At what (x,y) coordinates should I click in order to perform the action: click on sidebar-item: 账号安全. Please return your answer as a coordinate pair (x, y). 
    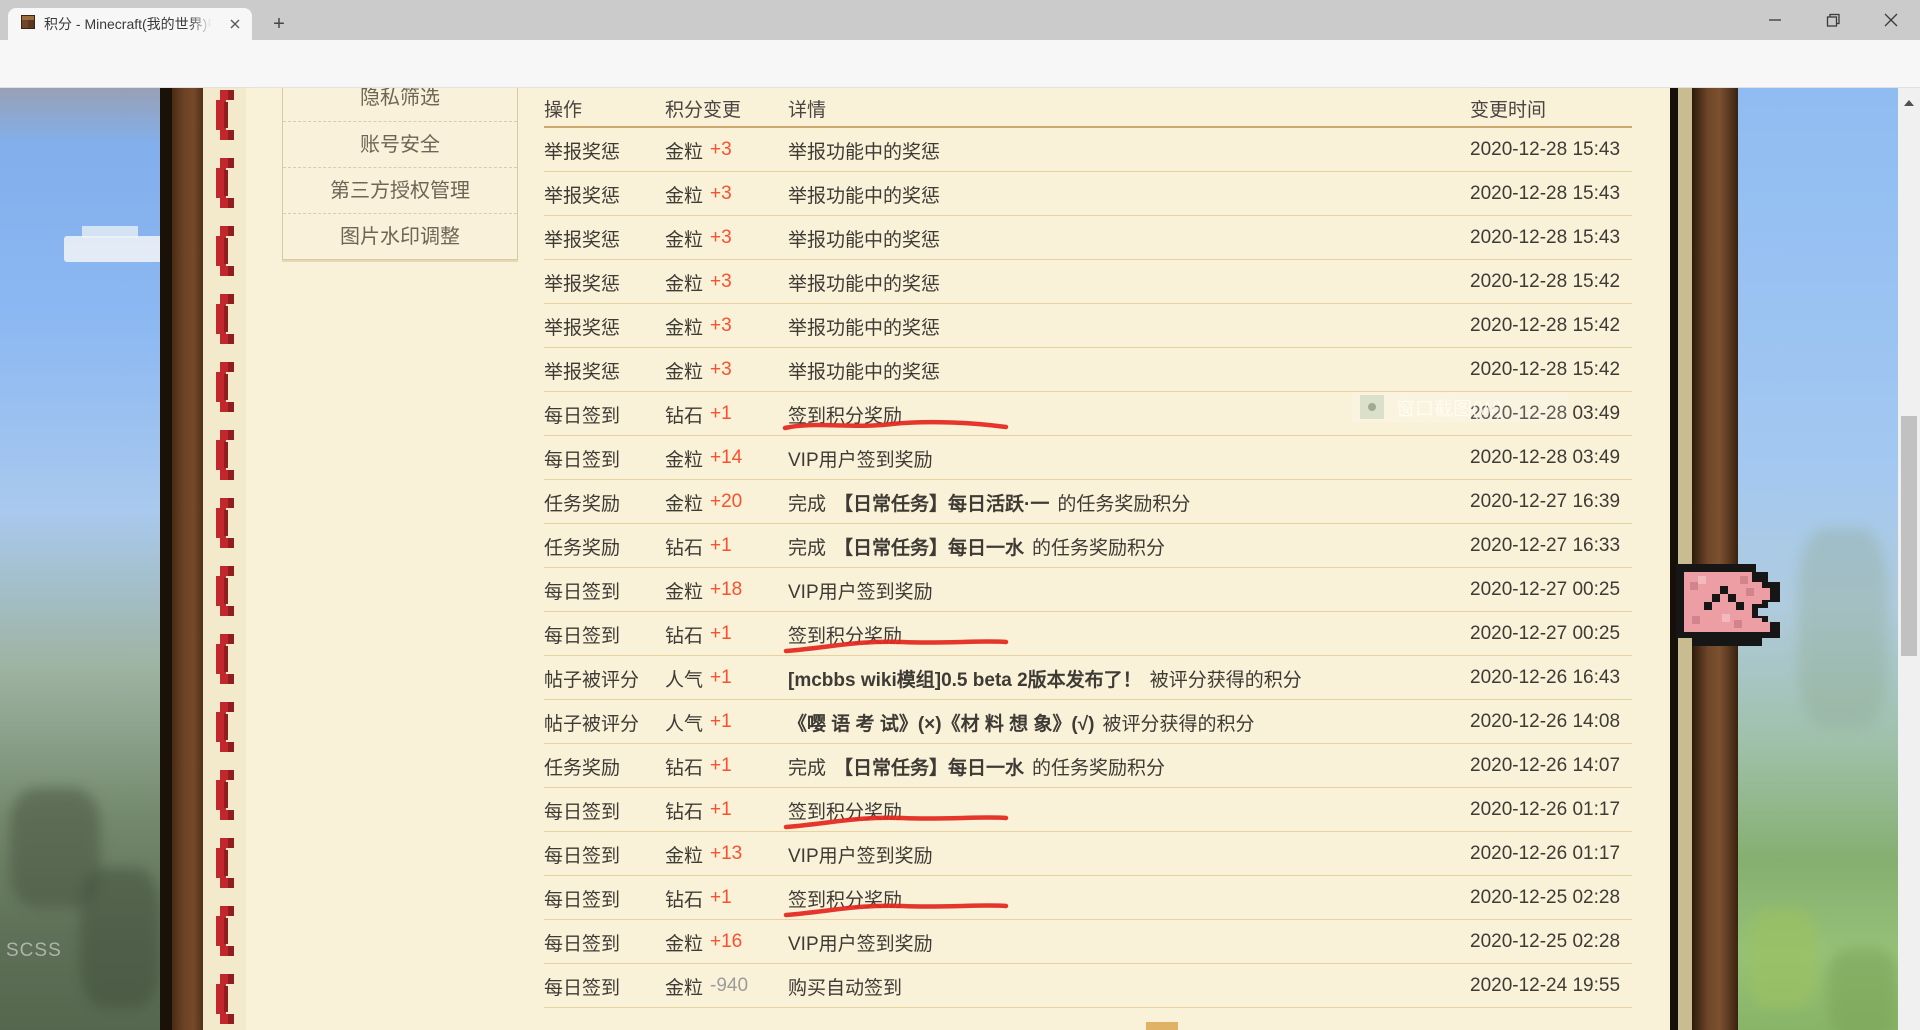
    Looking at the image, I should click on (400, 144).